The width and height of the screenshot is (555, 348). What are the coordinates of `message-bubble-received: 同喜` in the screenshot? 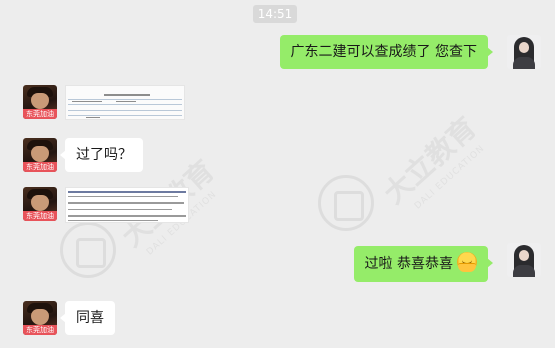 It's located at (87, 318).